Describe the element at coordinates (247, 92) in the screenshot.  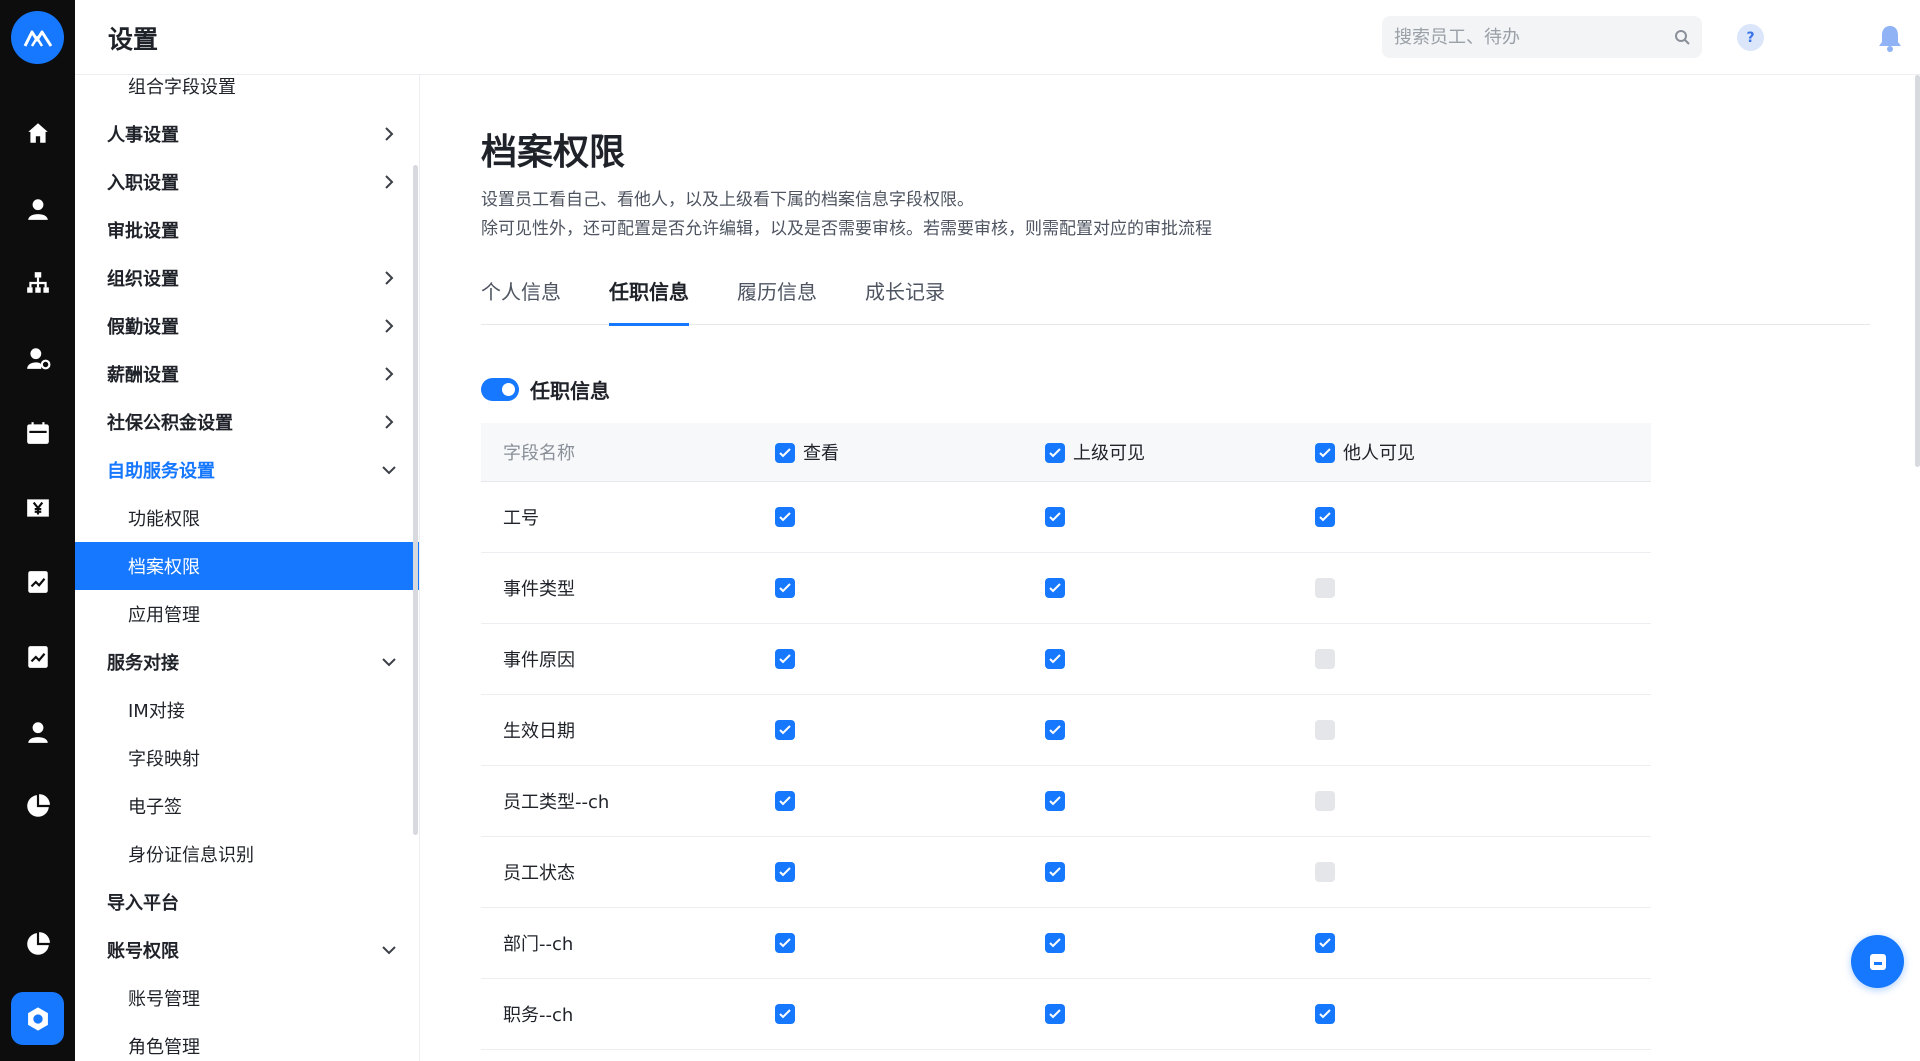
I see `sidebar-item: 组合字段设置` at that location.